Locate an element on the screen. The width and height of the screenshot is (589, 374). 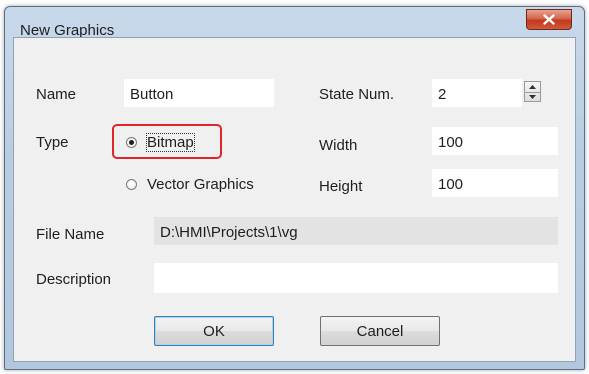
close-icon is located at coordinates (549, 19).